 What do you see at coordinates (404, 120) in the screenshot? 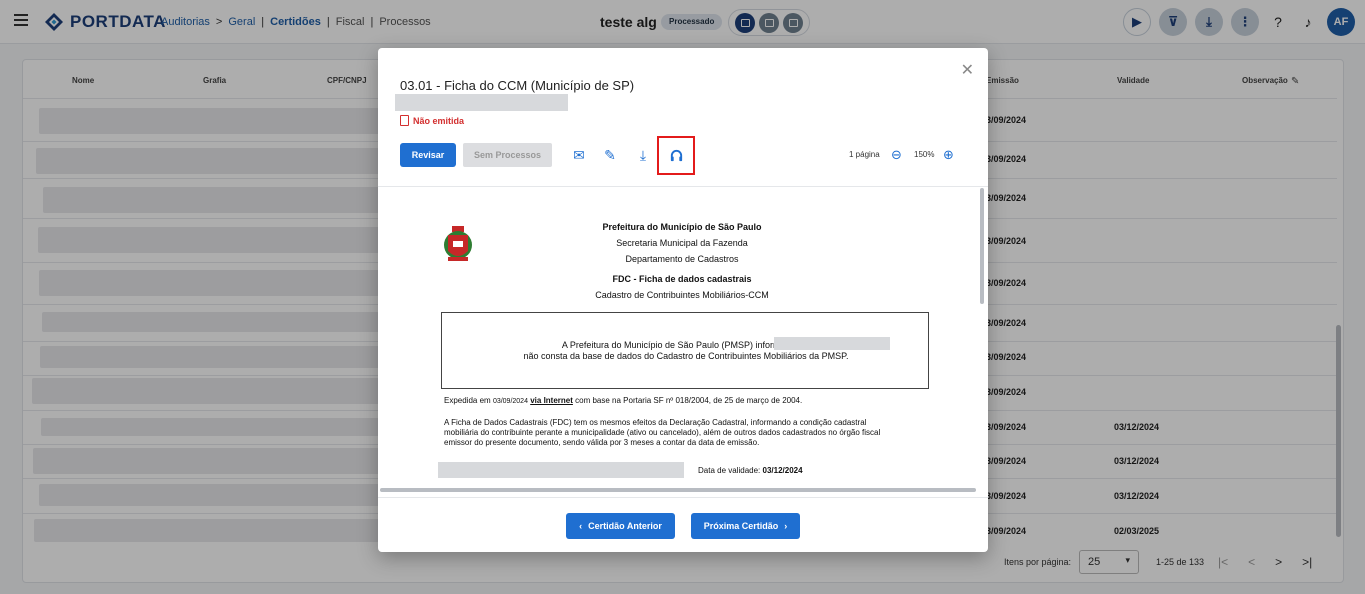
I see `document-error-icon` at bounding box center [404, 120].